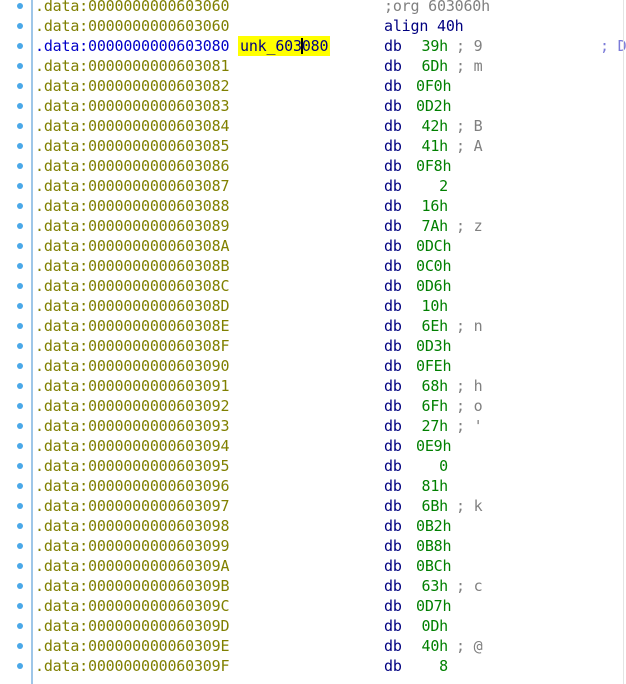 The width and height of the screenshot is (626, 684). What do you see at coordinates (313, 246) in the screenshot?
I see `listing-row: .data:000000000060308A db 0DCh` at bounding box center [313, 246].